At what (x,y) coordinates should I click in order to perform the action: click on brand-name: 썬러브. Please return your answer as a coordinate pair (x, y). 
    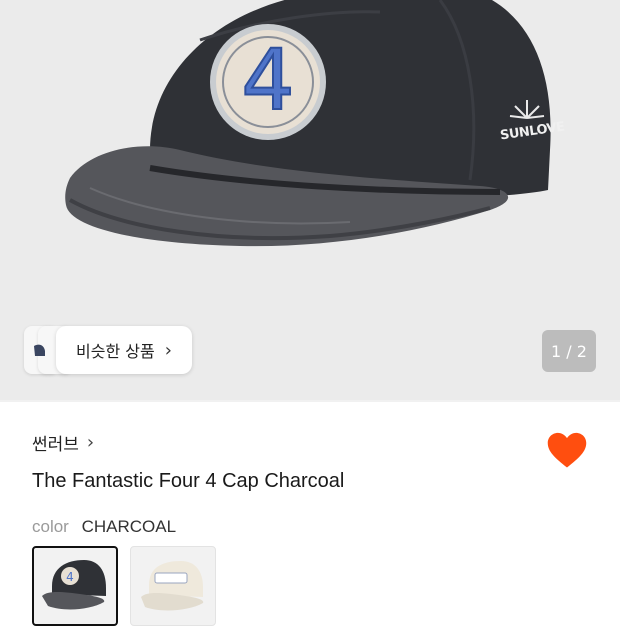
    Looking at the image, I should click on (55, 445).